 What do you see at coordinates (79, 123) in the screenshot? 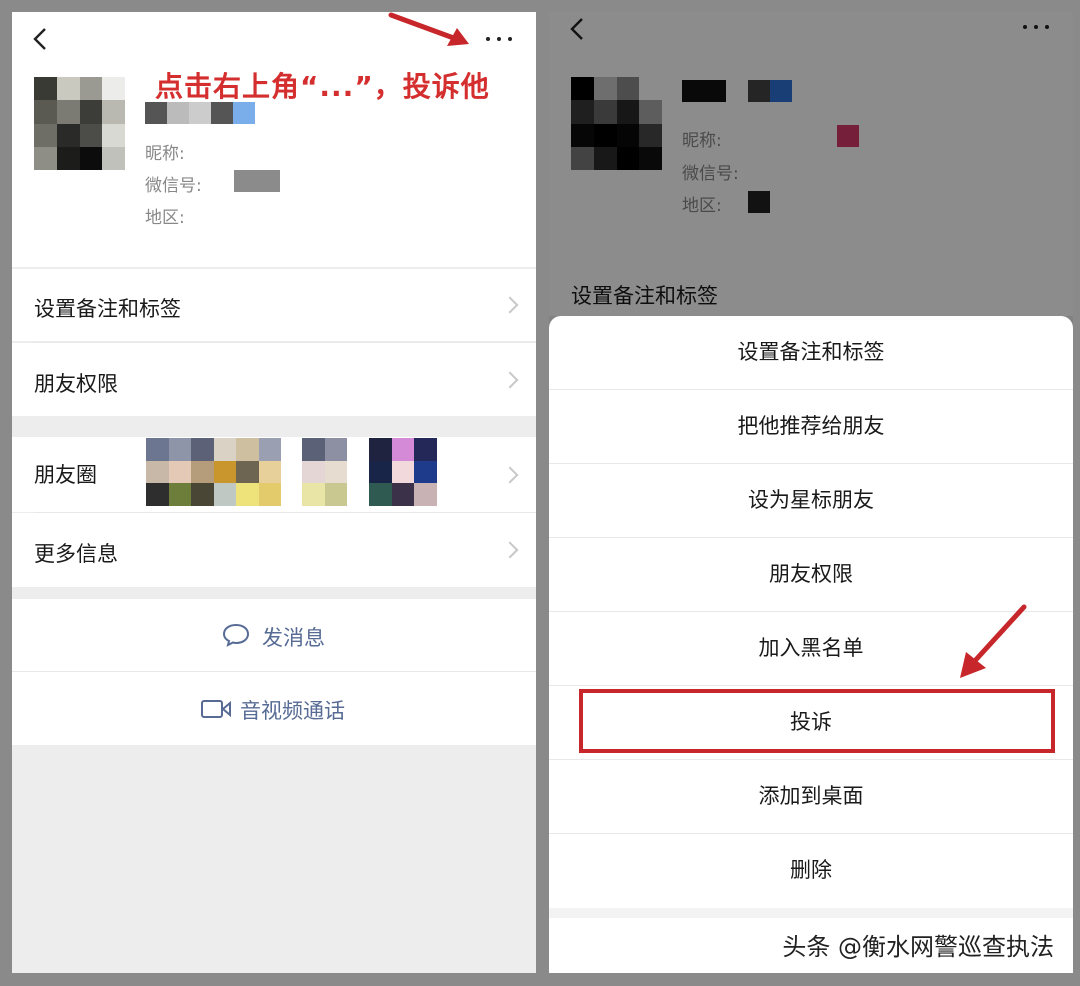
I see `avatar` at bounding box center [79, 123].